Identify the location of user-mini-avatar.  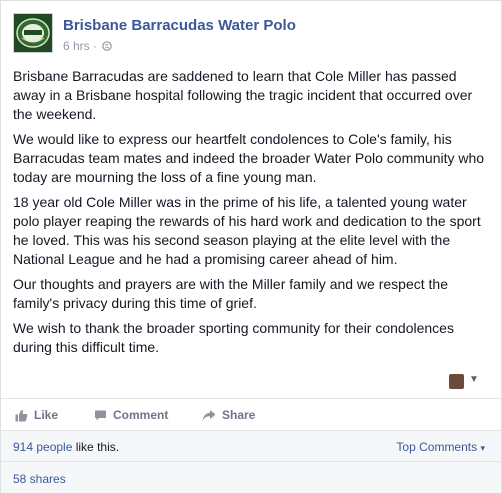
(456, 381).